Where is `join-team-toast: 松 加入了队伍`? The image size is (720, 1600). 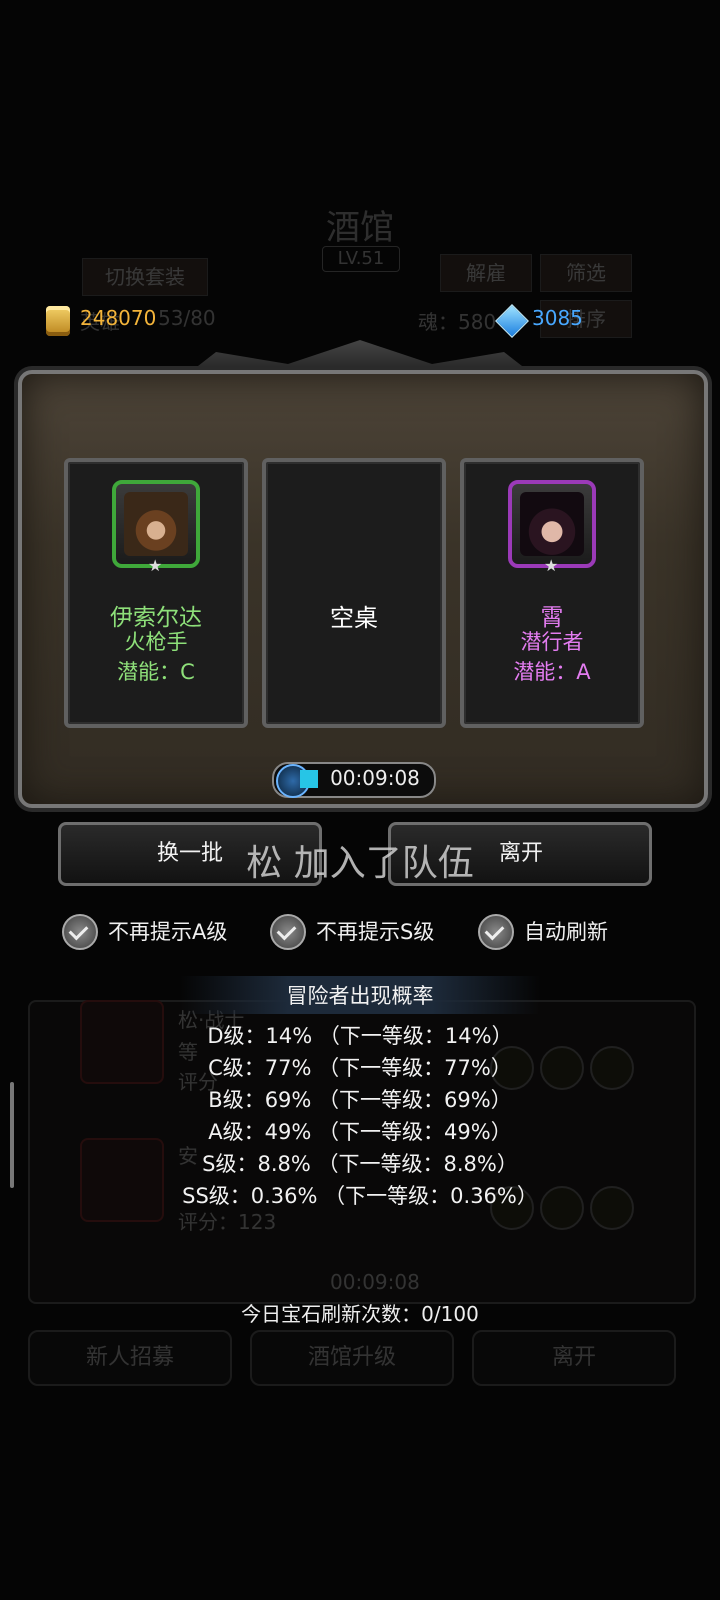 join-team-toast: 松 加入了队伍 is located at coordinates (360, 863).